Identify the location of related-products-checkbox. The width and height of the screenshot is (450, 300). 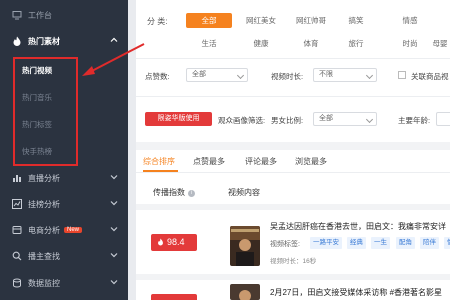
(402, 75).